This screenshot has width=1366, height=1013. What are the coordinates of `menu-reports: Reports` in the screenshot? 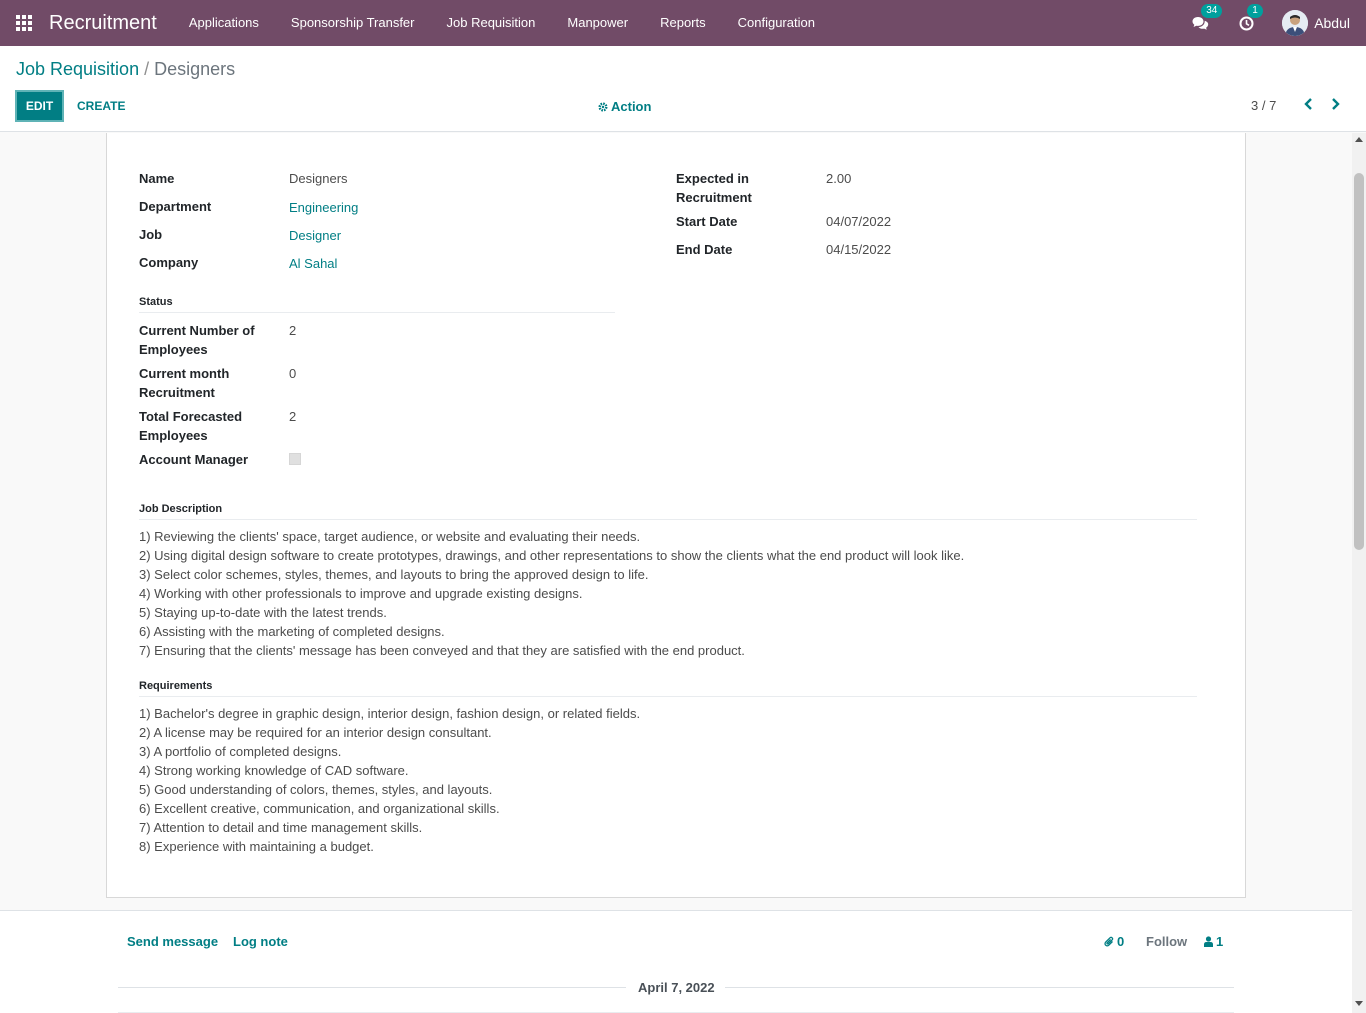 It's located at (683, 23).